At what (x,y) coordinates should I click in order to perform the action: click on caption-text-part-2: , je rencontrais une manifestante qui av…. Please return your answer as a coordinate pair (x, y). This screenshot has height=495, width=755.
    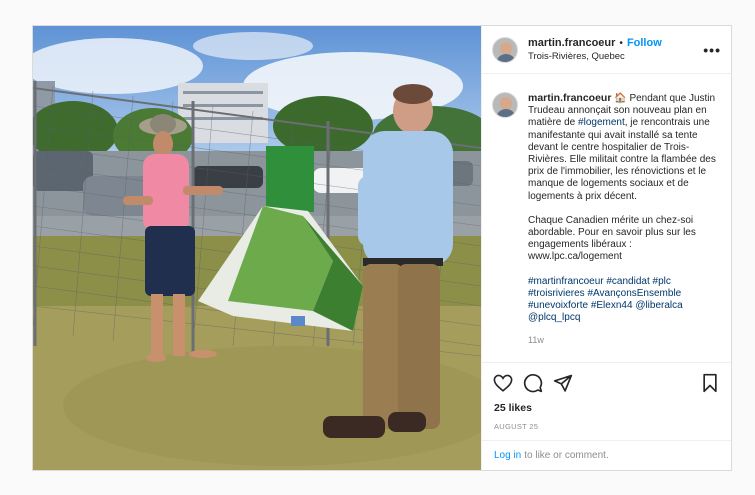
    Looking at the image, I should click on (622, 159).